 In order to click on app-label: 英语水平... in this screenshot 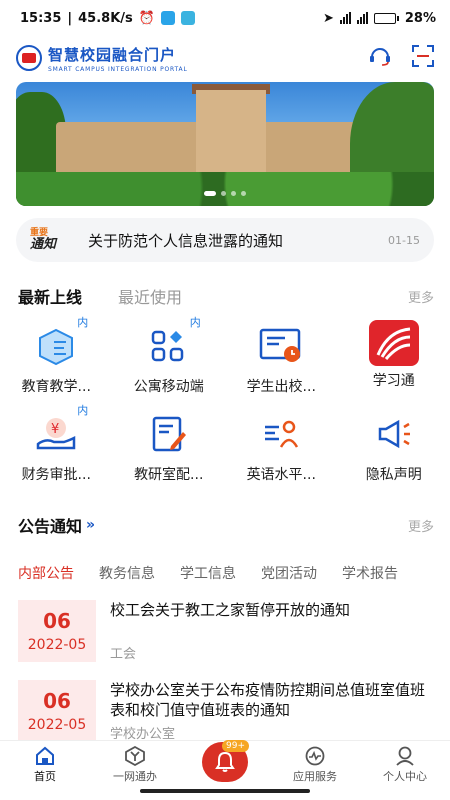, I will do `click(281, 475)`.